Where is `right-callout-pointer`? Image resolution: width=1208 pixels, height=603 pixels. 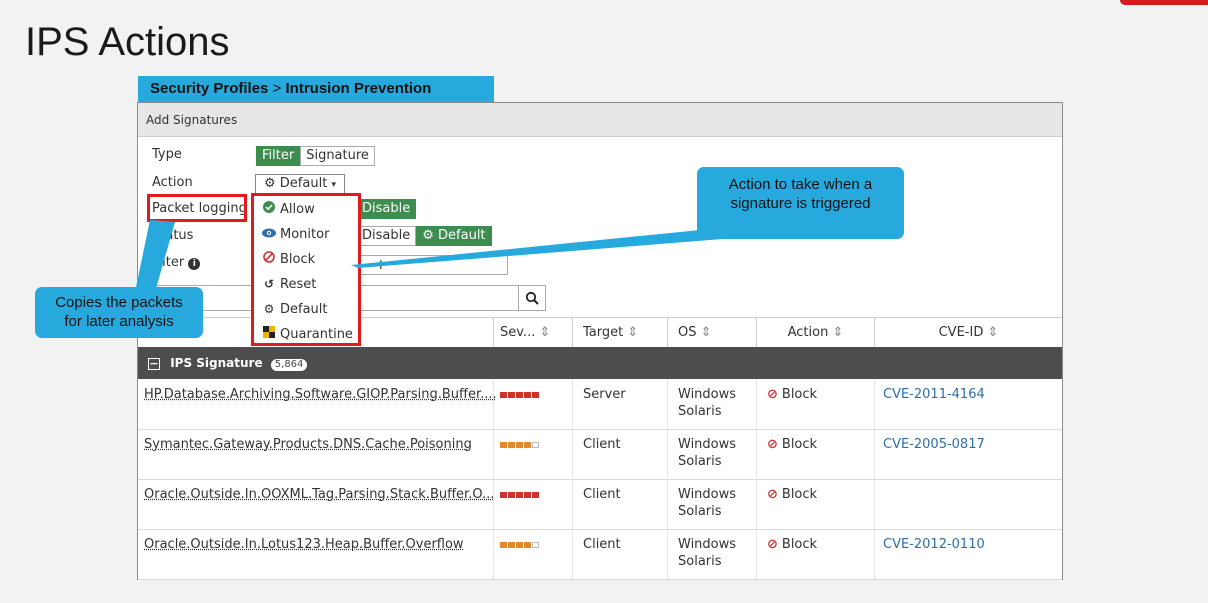
right-callout-pointer is located at coordinates (543, 248).